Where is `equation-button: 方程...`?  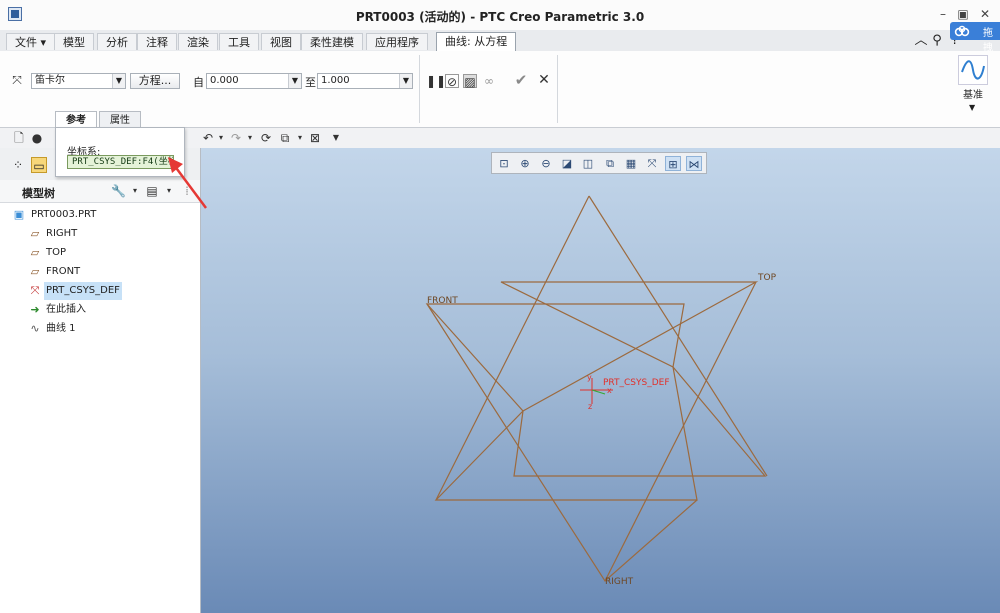 equation-button: 方程... is located at coordinates (155, 81).